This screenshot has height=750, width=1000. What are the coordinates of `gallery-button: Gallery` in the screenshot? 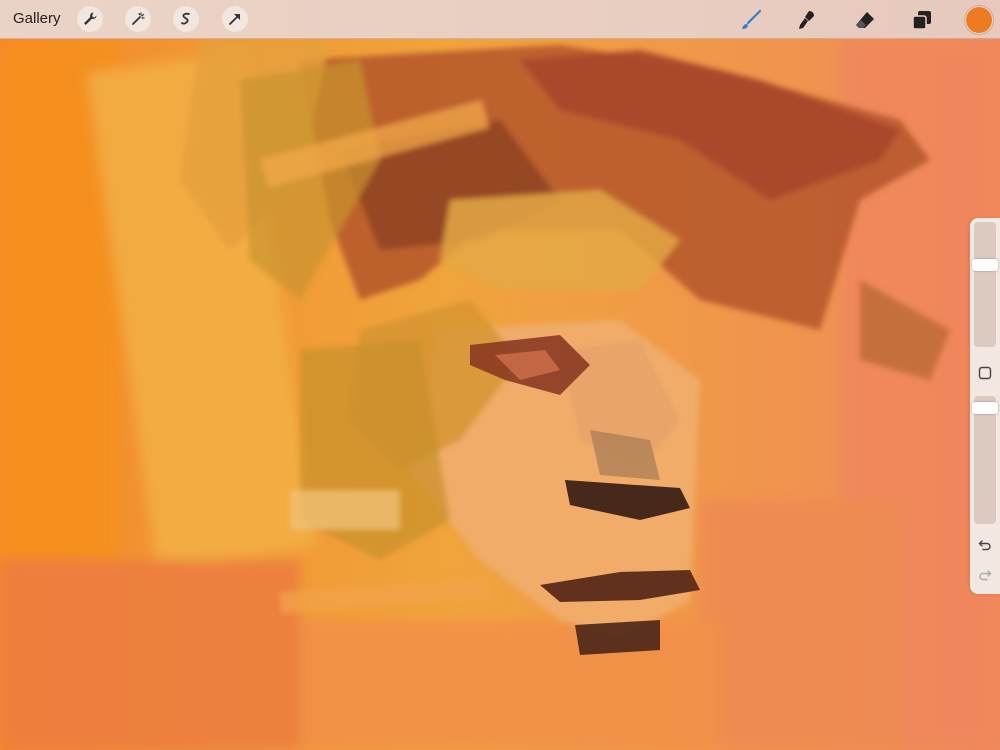 It's located at (37, 18).